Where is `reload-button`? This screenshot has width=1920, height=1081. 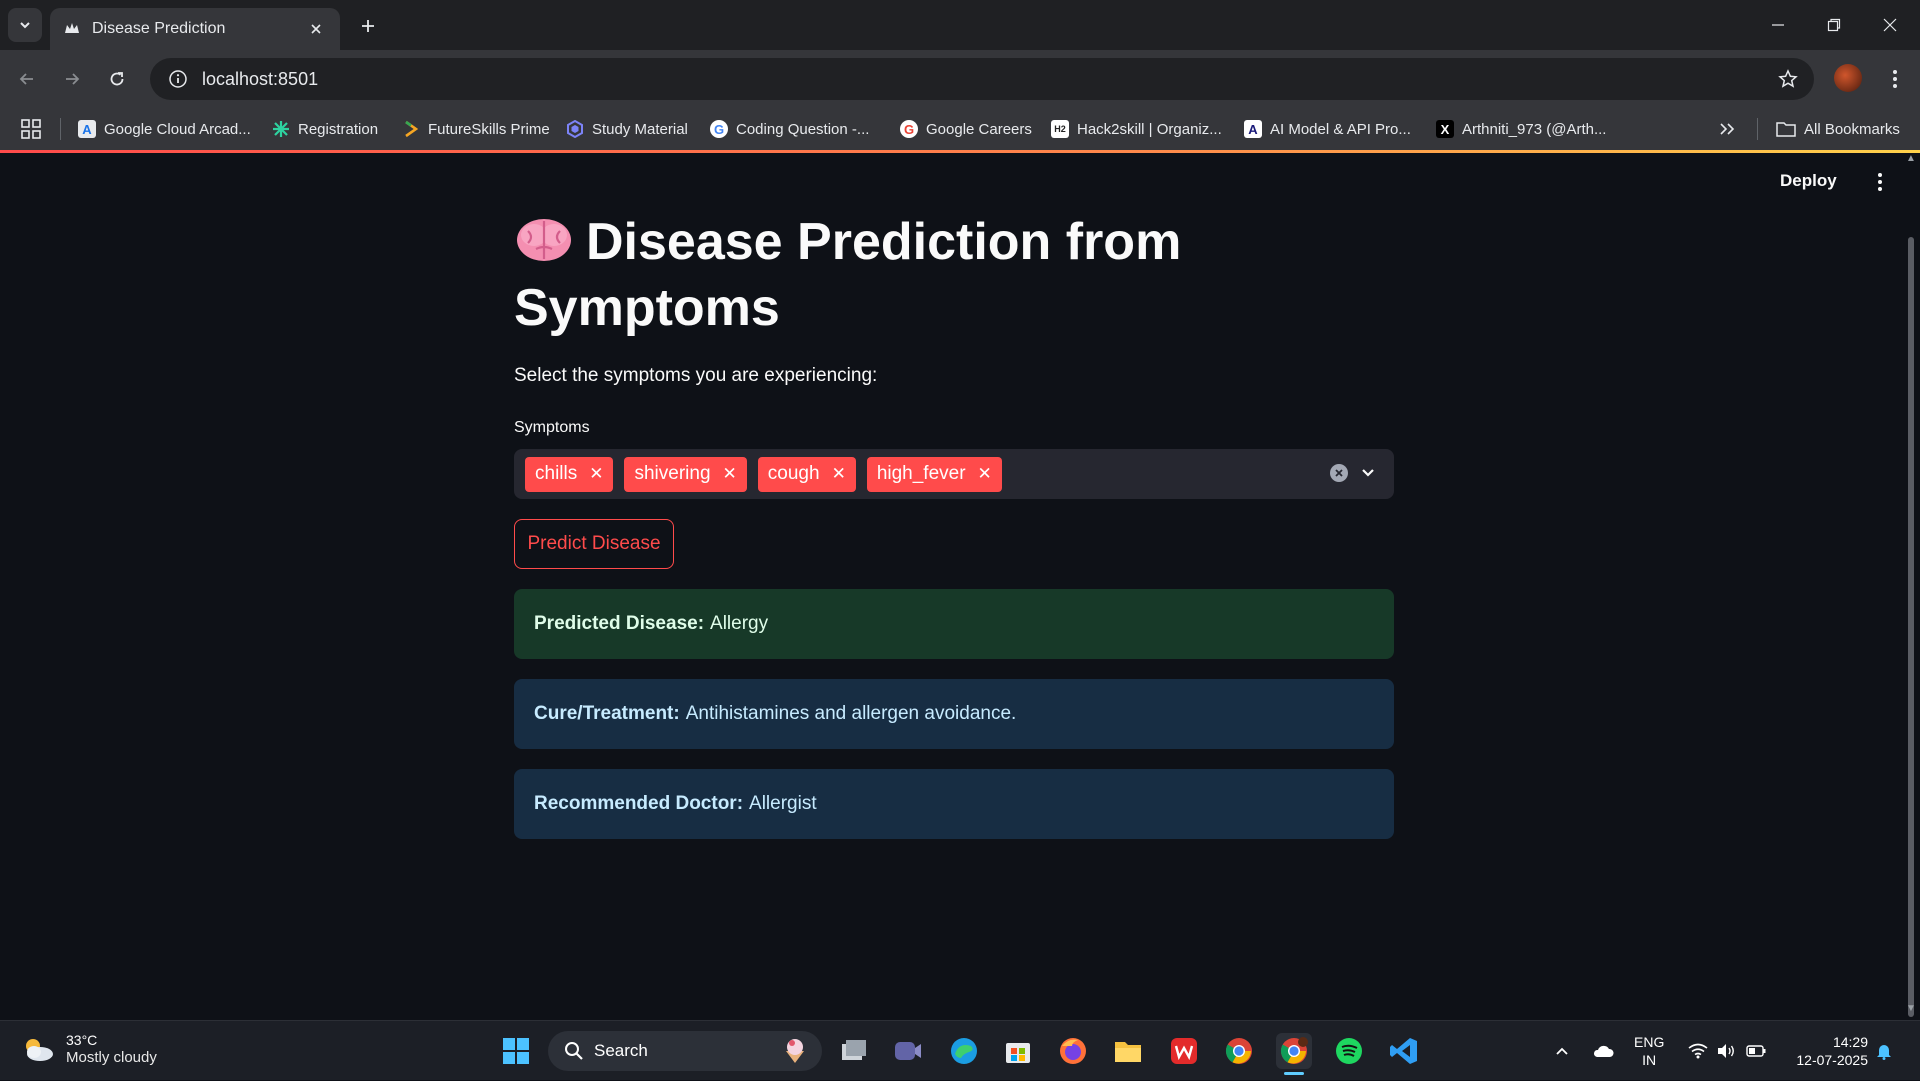
reload-button is located at coordinates (117, 79).